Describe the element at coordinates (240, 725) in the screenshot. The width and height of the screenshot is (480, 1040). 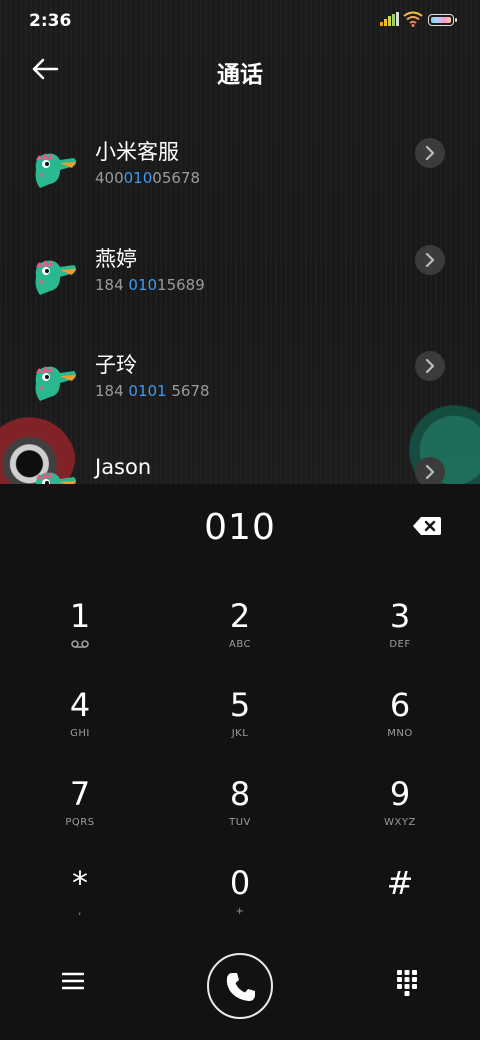
I see `dial-key-5: 5 JKL` at that location.